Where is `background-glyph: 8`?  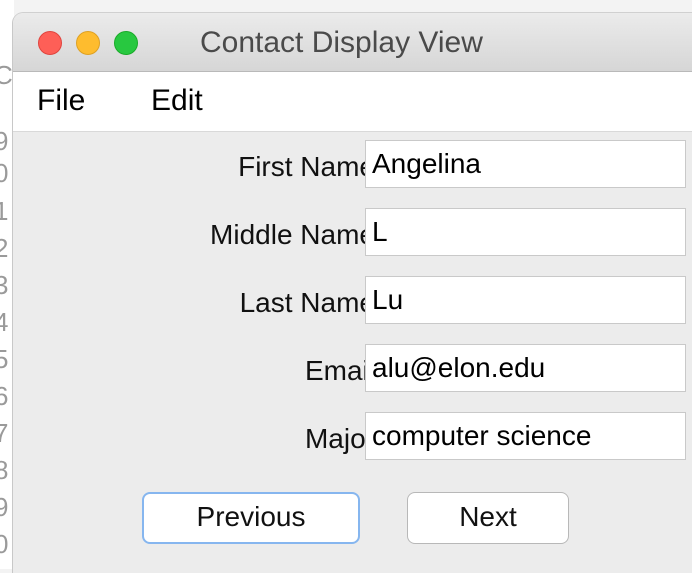 background-glyph: 8 is located at coordinates (4, 470).